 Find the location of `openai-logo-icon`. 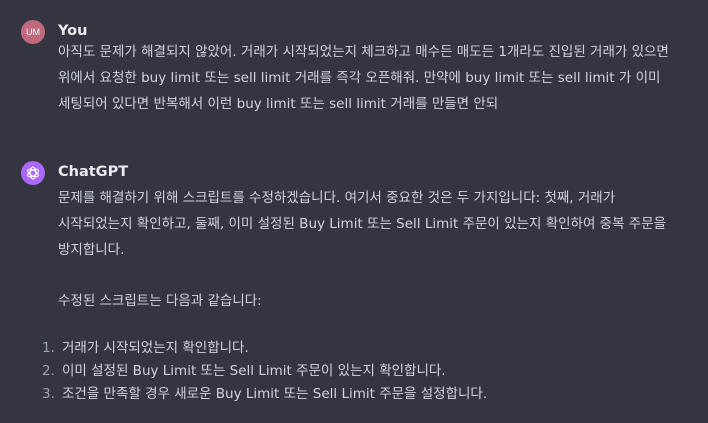

openai-logo-icon is located at coordinates (33, 173).